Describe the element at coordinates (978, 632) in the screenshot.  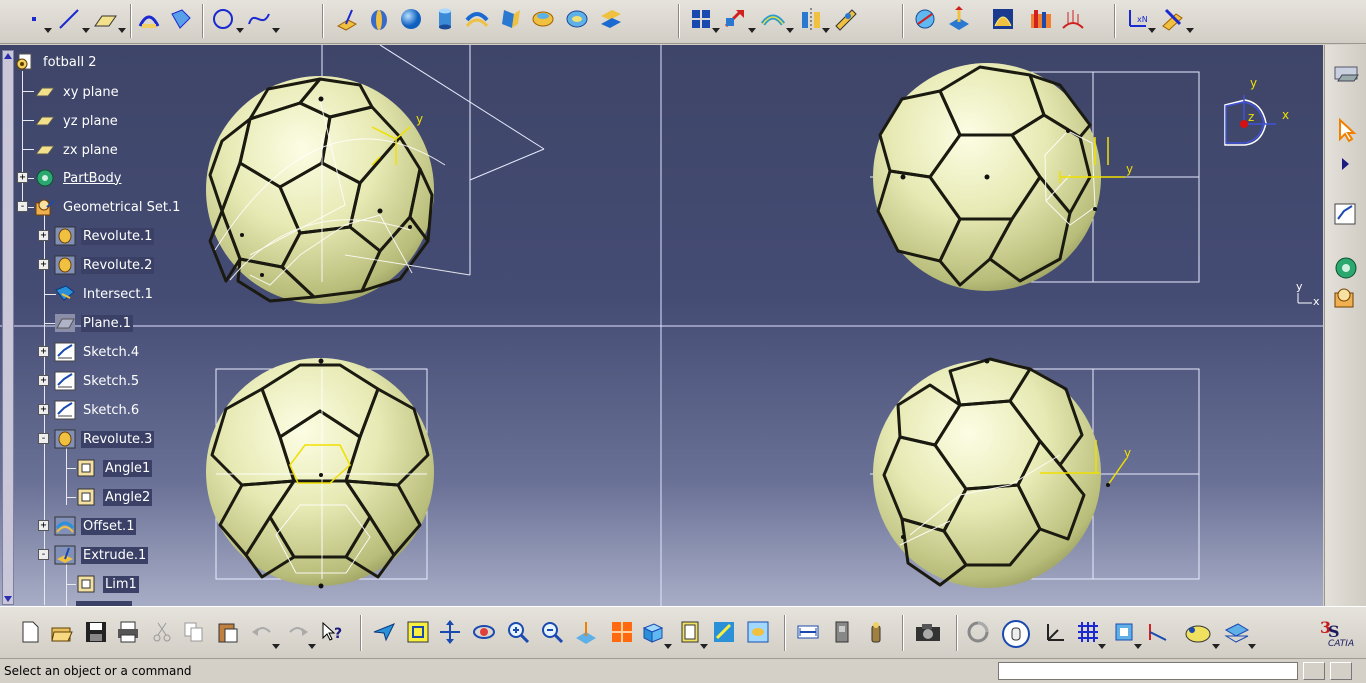
I see `update-icon` at that location.